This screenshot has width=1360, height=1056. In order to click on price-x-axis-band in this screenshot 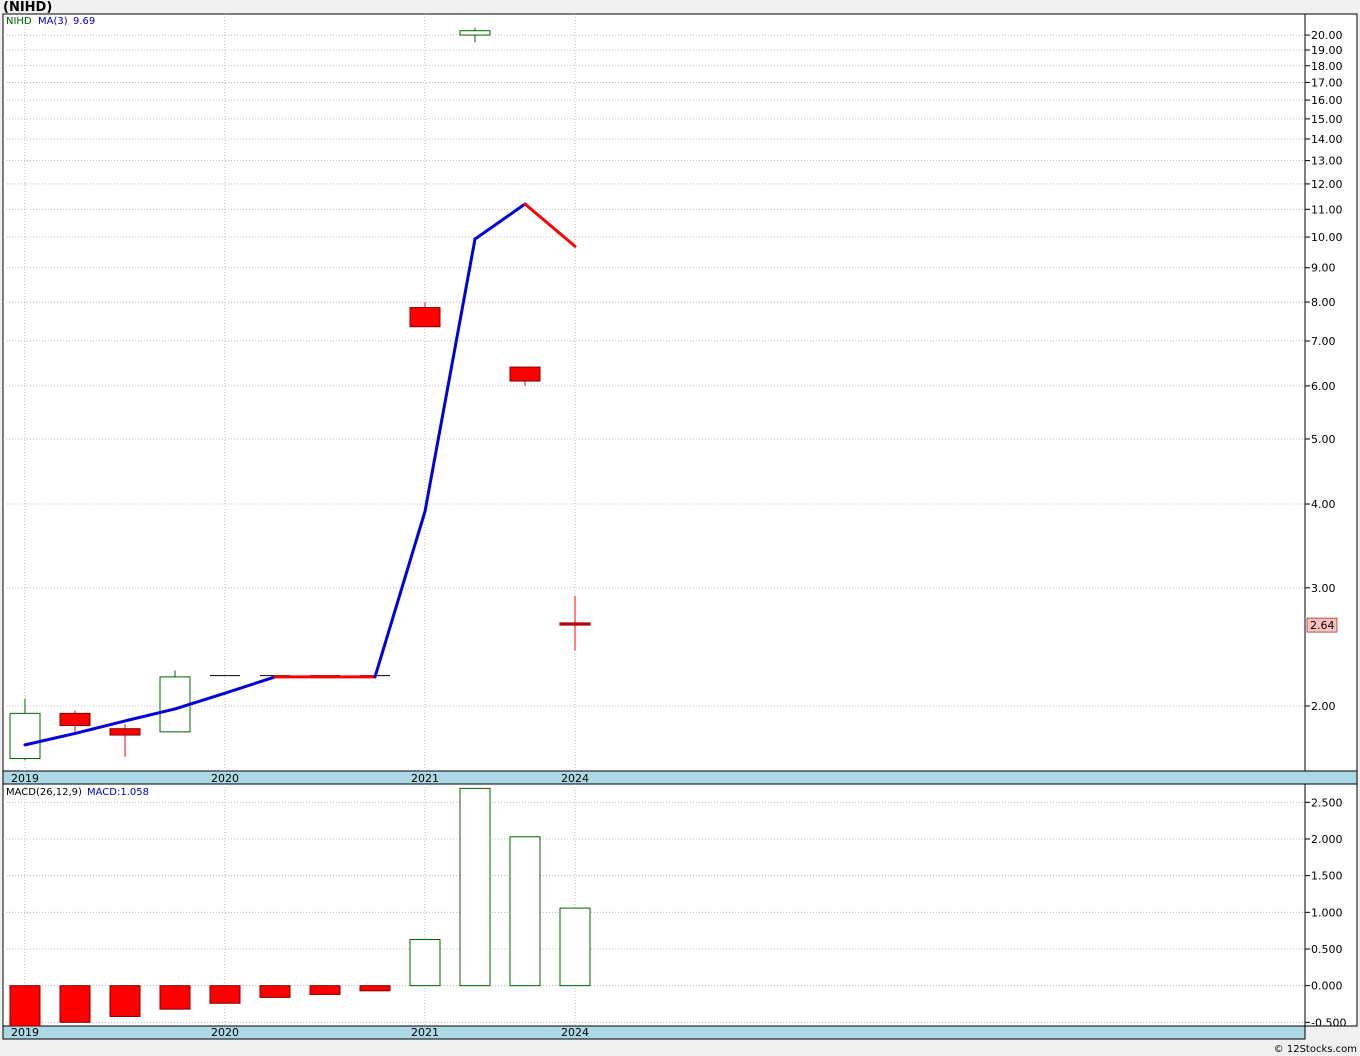, I will do `click(680, 777)`.